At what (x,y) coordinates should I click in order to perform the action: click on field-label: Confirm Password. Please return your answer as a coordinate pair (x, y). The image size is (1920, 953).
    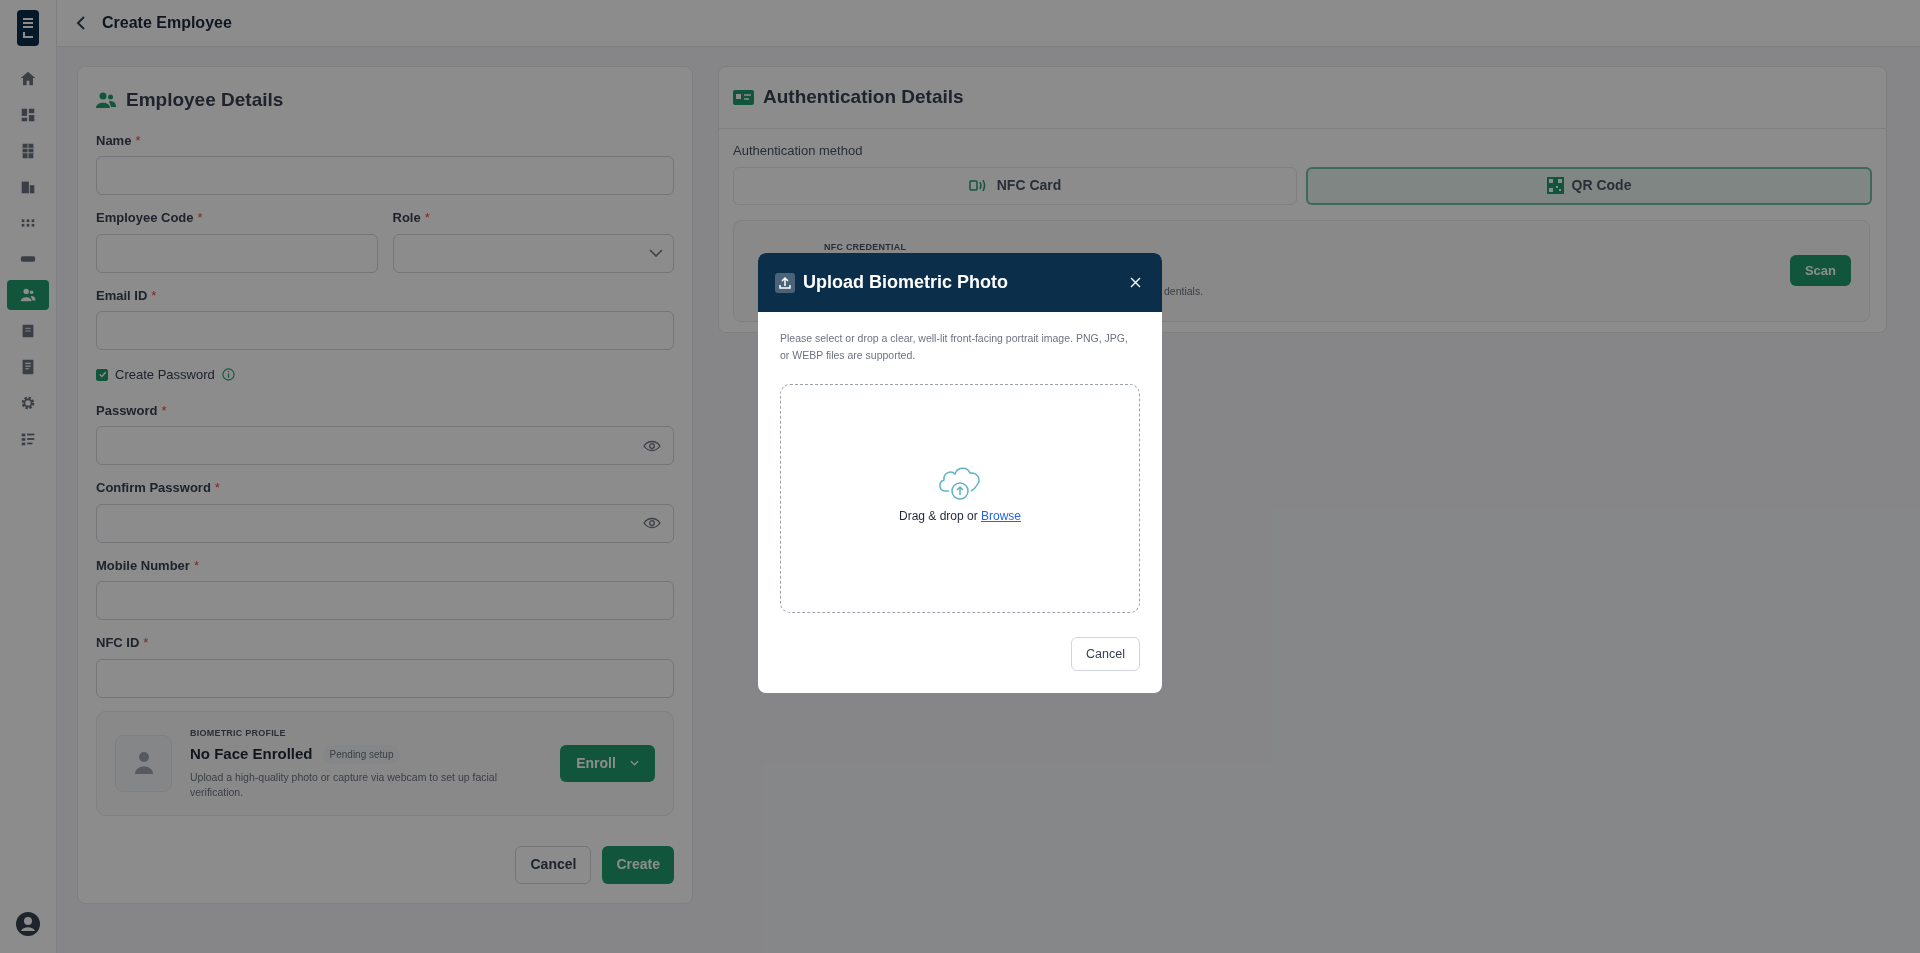
    Looking at the image, I should click on (153, 488).